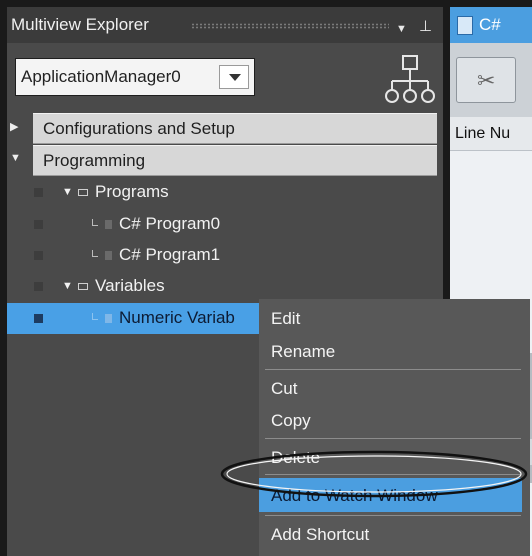 This screenshot has height=556, width=532. Describe the element at coordinates (374, 474) in the screenshot. I see `highlight-ellipse` at that location.